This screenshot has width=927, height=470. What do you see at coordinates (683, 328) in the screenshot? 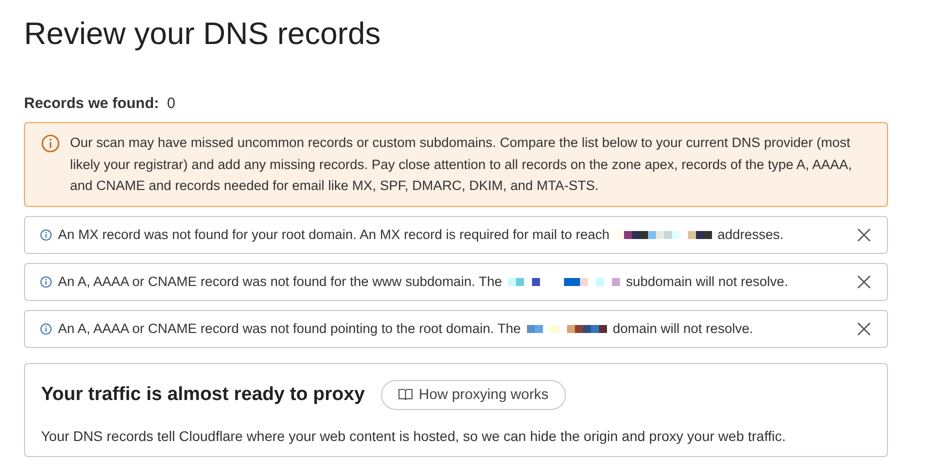
I see `notice-text: domain will not resolve.` at bounding box center [683, 328].